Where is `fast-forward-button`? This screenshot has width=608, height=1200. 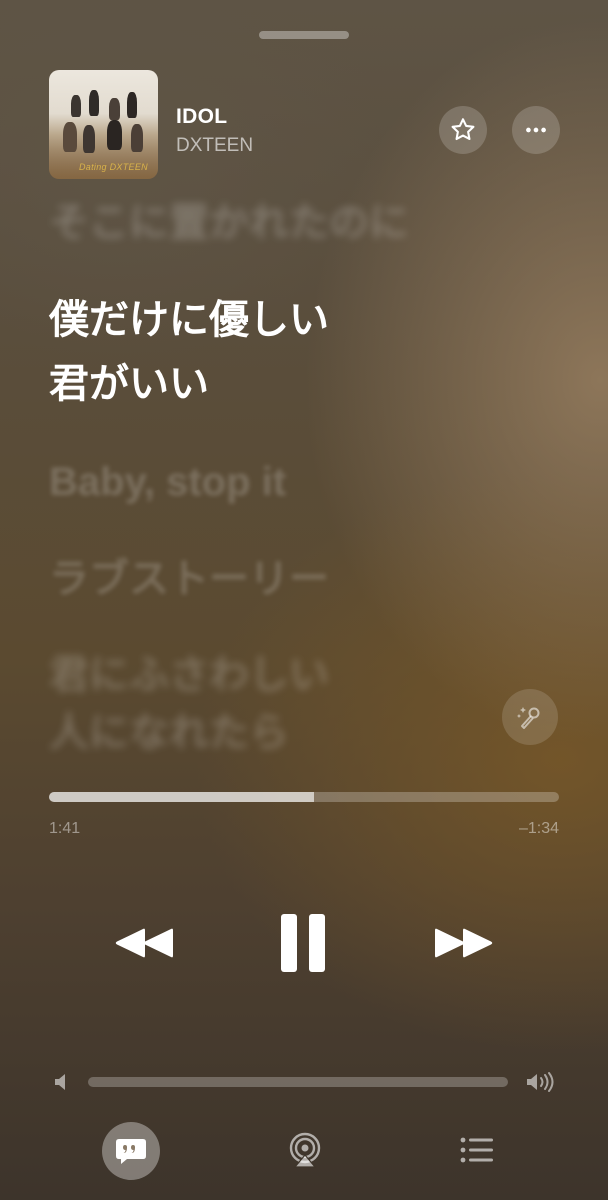
fast-forward-button is located at coordinates (464, 943).